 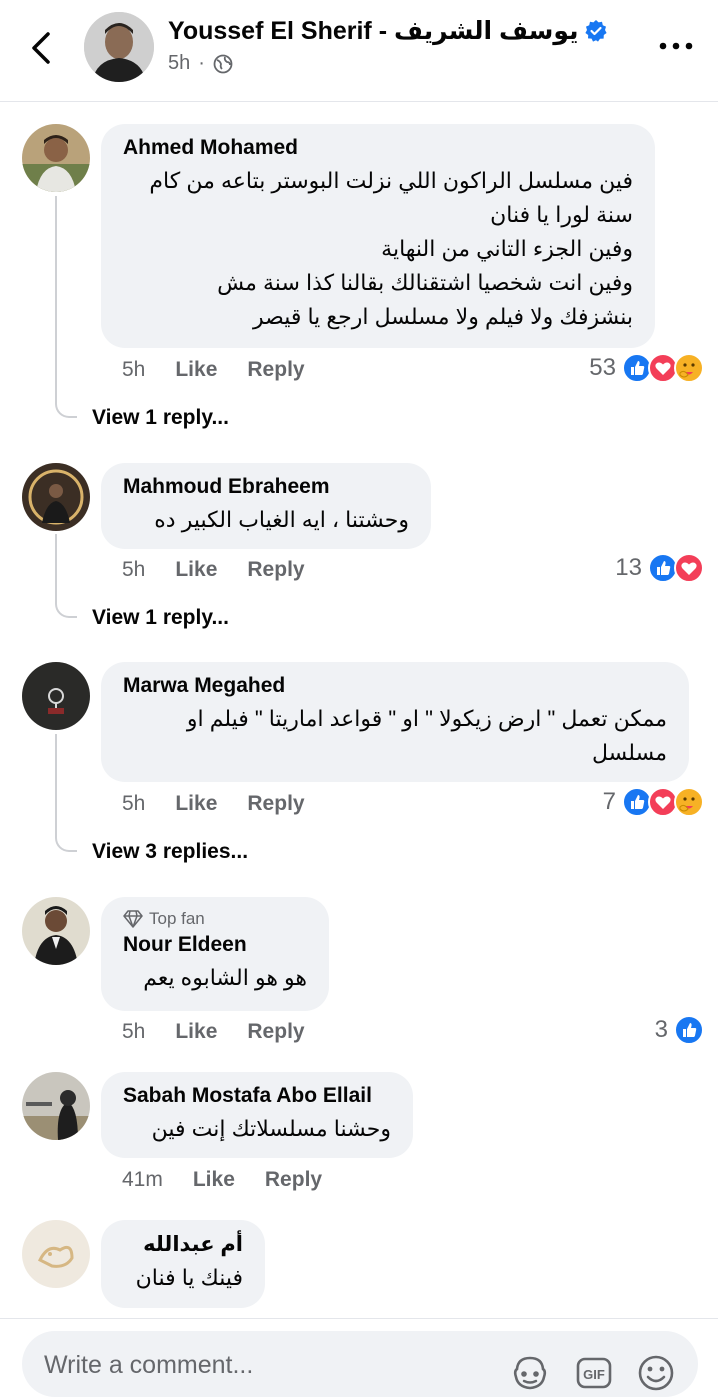 I want to click on author-avatar, so click(x=119, y=47).